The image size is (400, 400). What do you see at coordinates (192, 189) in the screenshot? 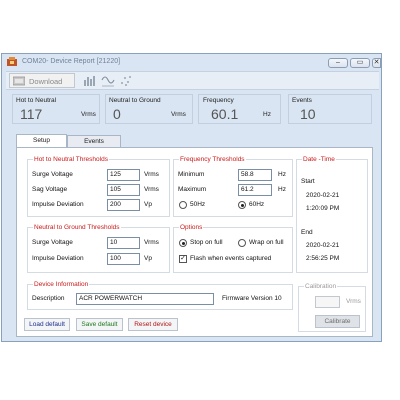
I see `maximum-label: Maximum` at bounding box center [192, 189].